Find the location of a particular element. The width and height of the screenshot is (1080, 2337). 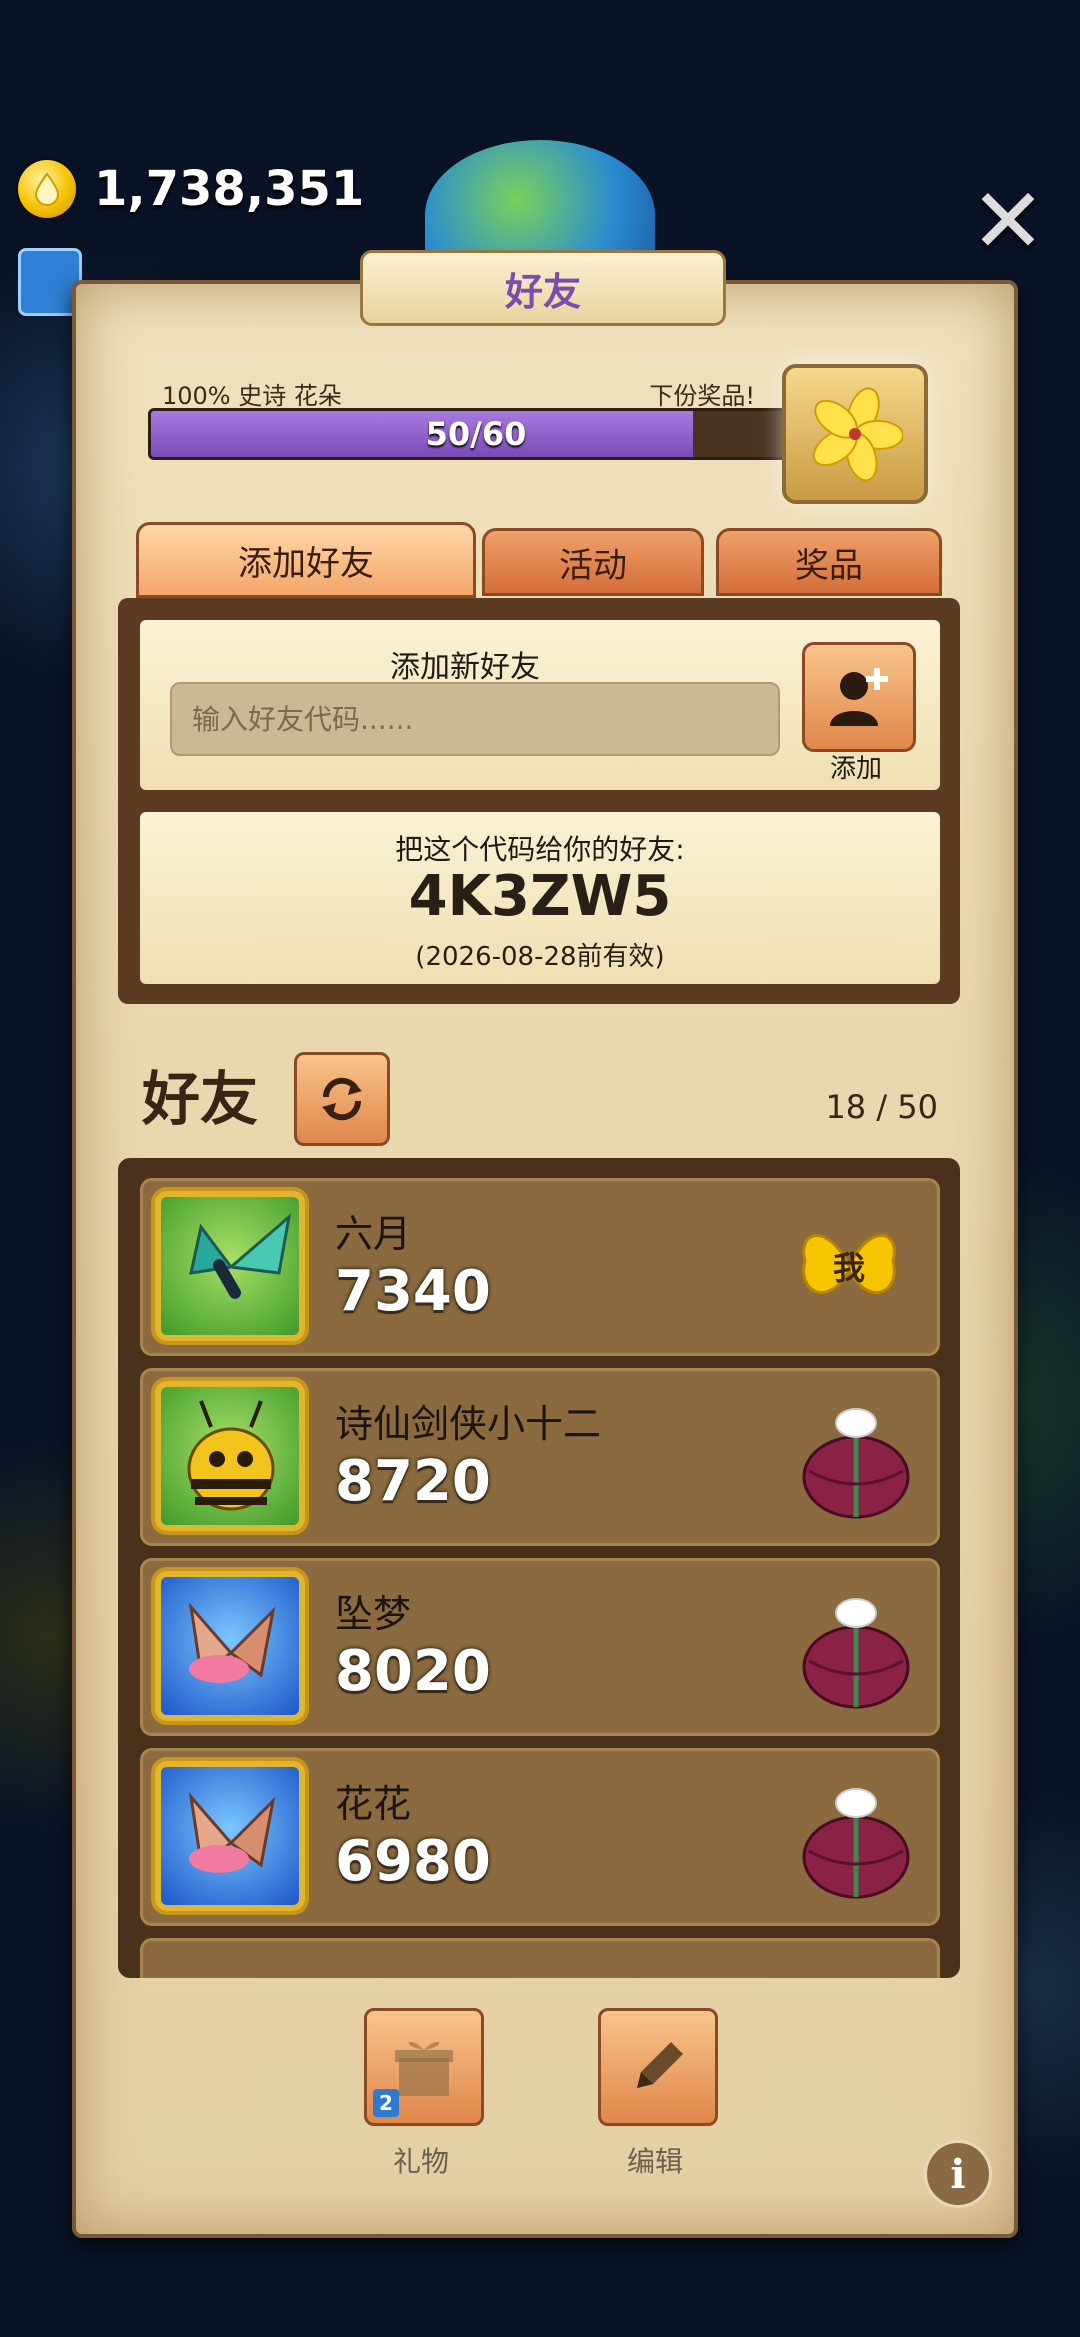

add-user-icon is located at coordinates (859, 697).